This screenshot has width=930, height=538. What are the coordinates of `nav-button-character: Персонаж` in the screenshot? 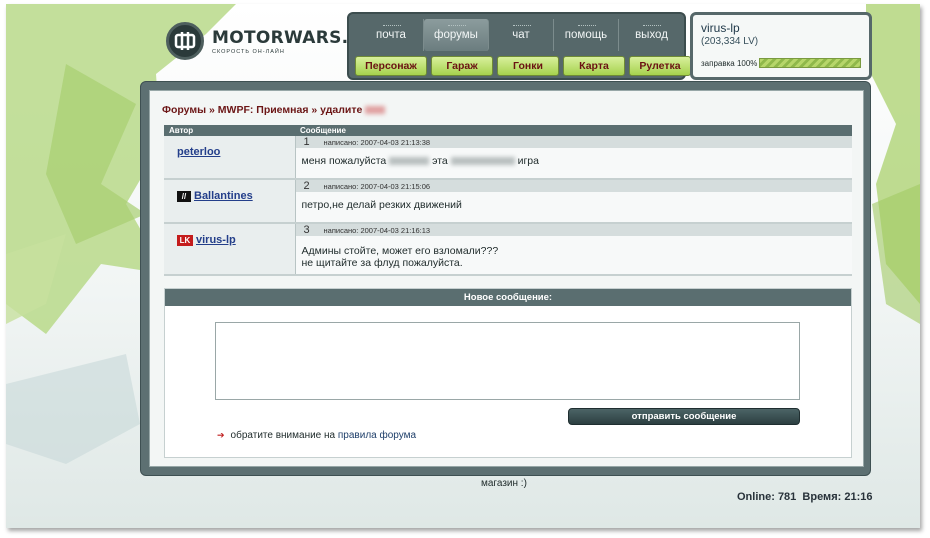 It's located at (391, 66).